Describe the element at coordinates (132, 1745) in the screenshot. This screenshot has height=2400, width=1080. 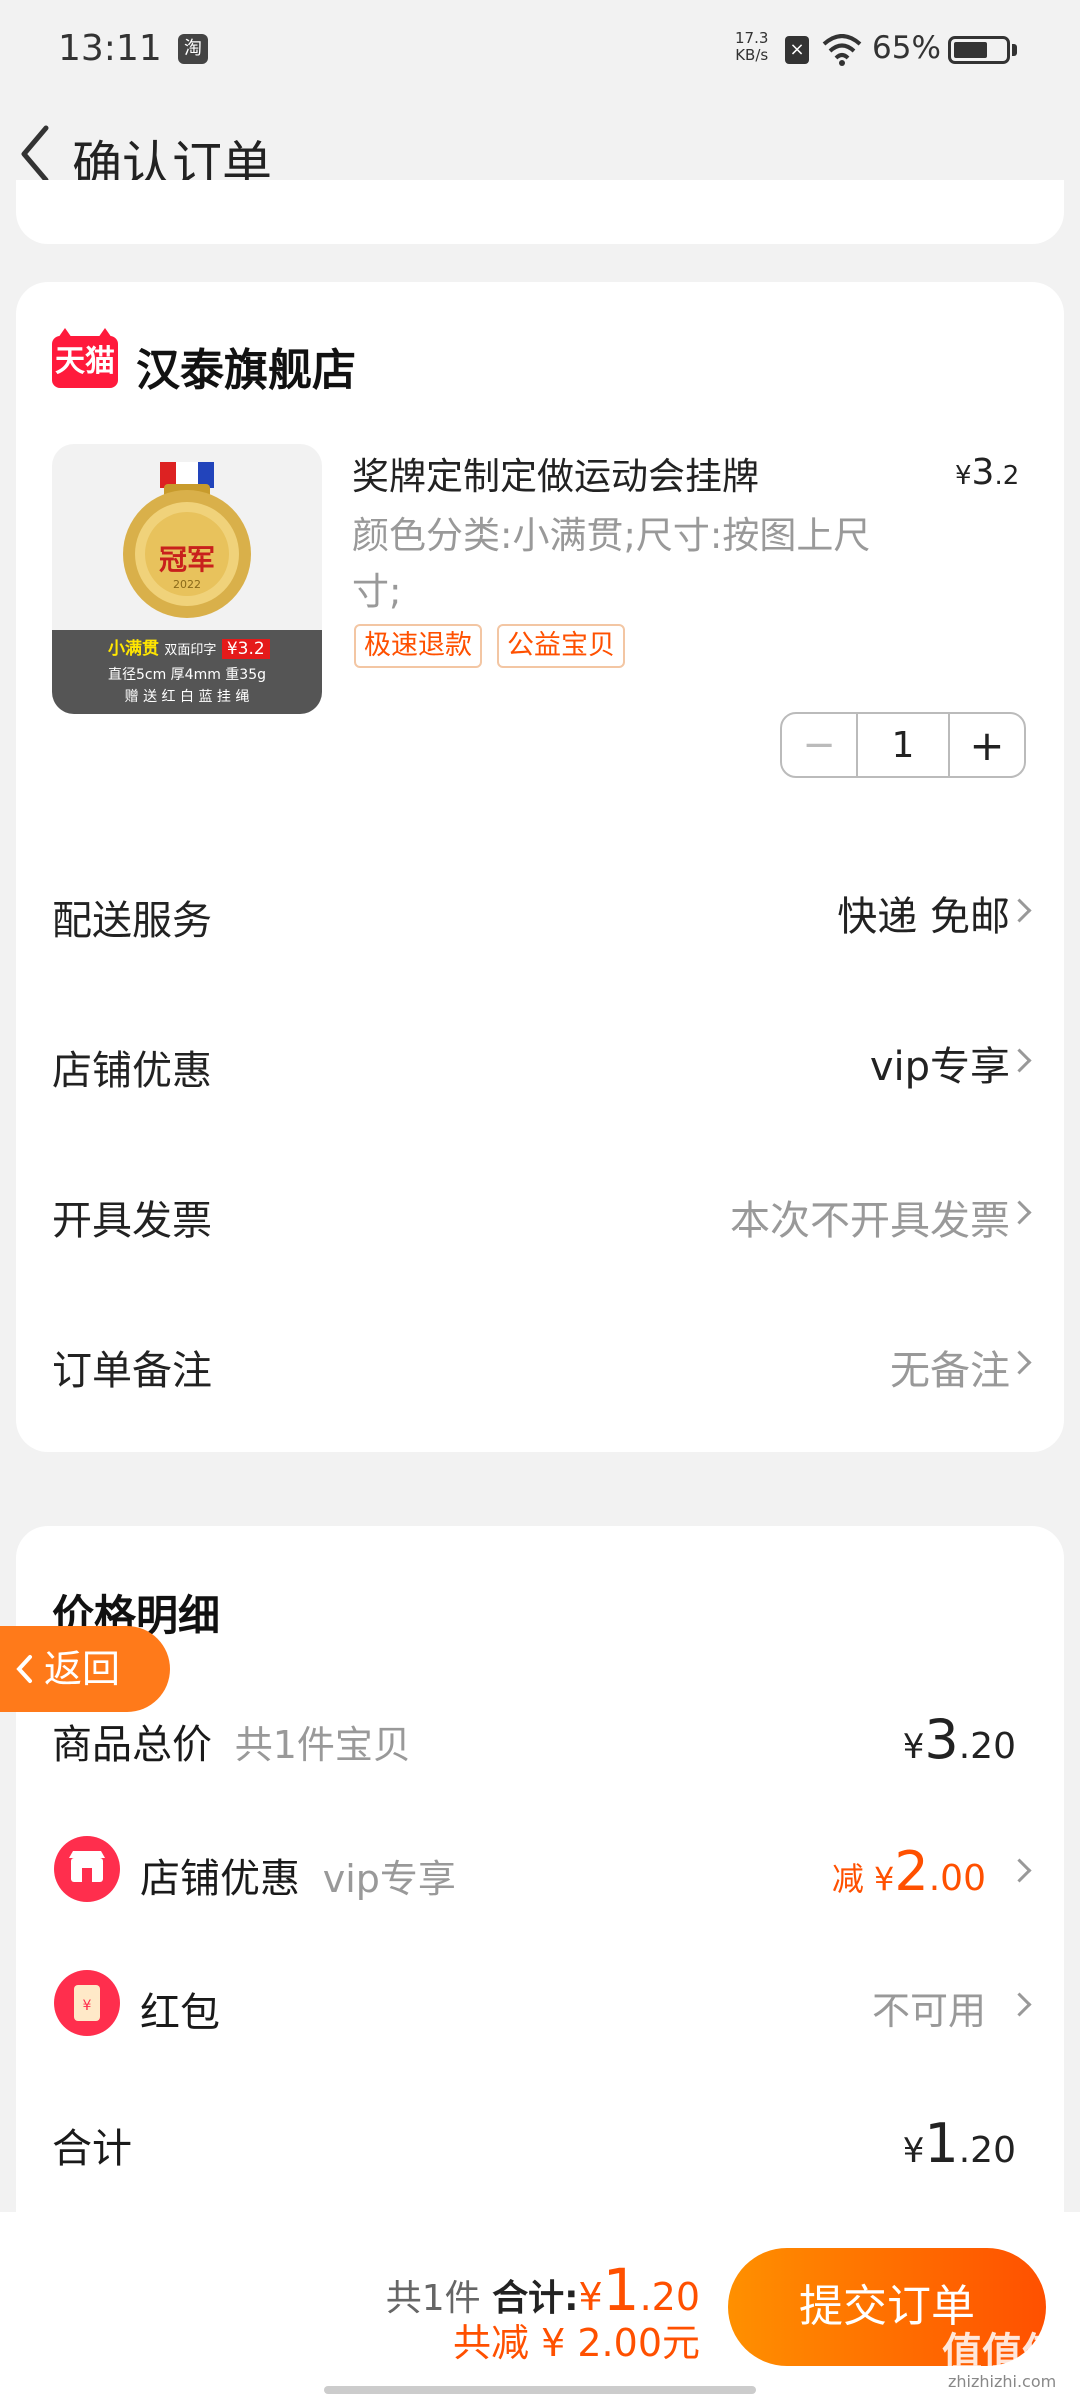
I see `goods-total-label: 商品总价` at that location.